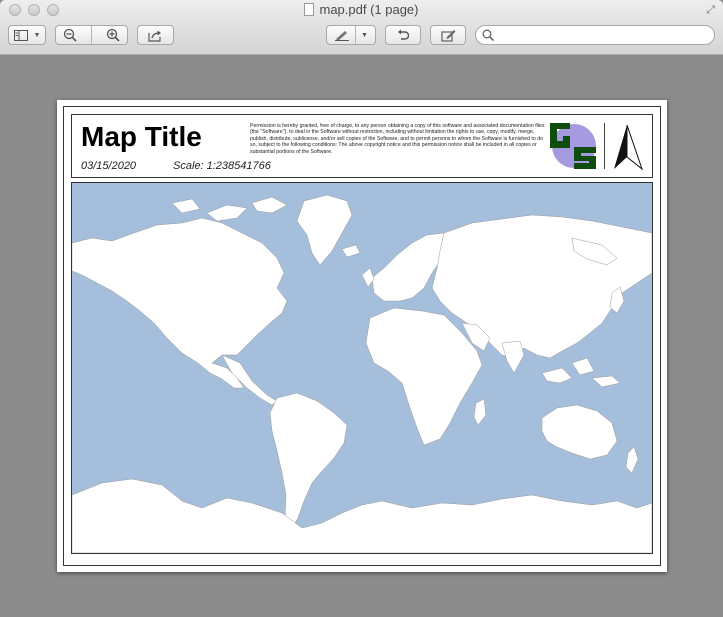 The width and height of the screenshot is (723, 617). Describe the element at coordinates (628, 146) in the screenshot. I see `north-arrow-icon` at that location.